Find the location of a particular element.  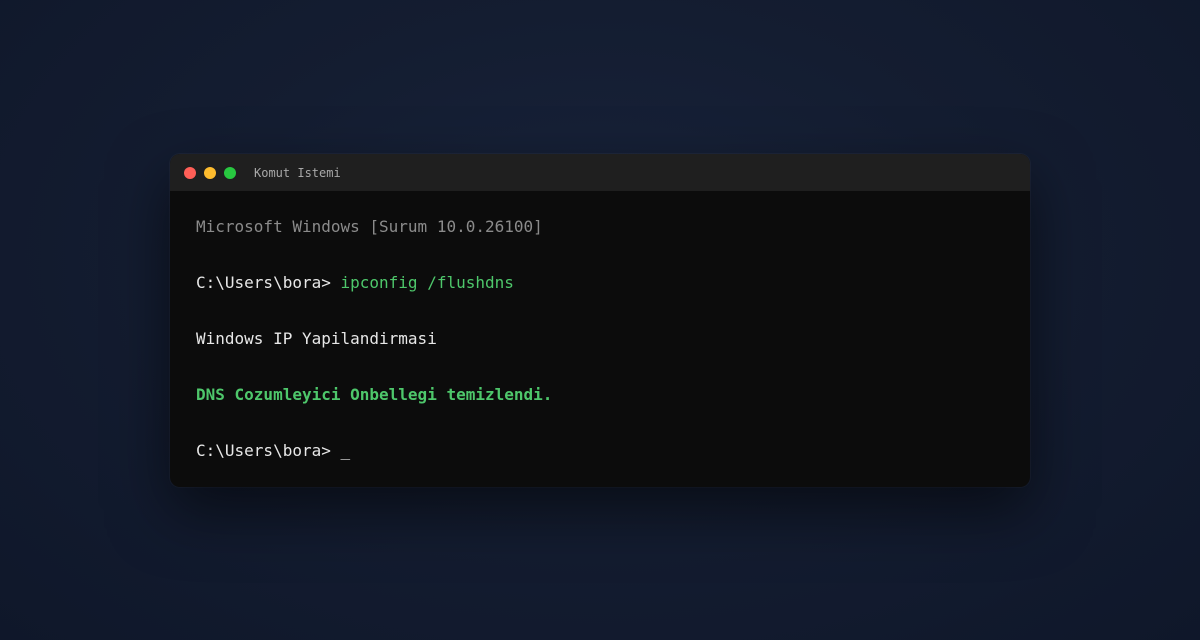

banner-line: Microsoft Windows [Surum 10.0.26100] is located at coordinates (369, 226).